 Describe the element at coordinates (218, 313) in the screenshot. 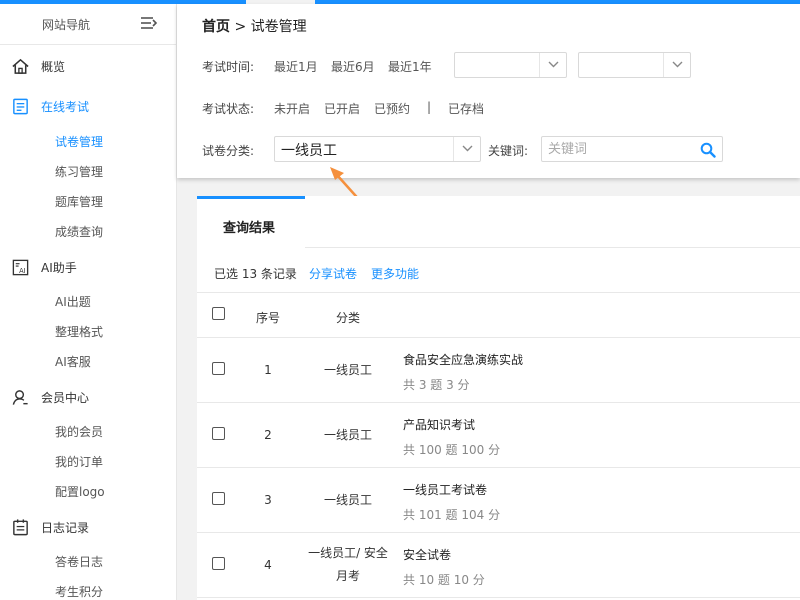

I see `select-all-checkbox` at that location.